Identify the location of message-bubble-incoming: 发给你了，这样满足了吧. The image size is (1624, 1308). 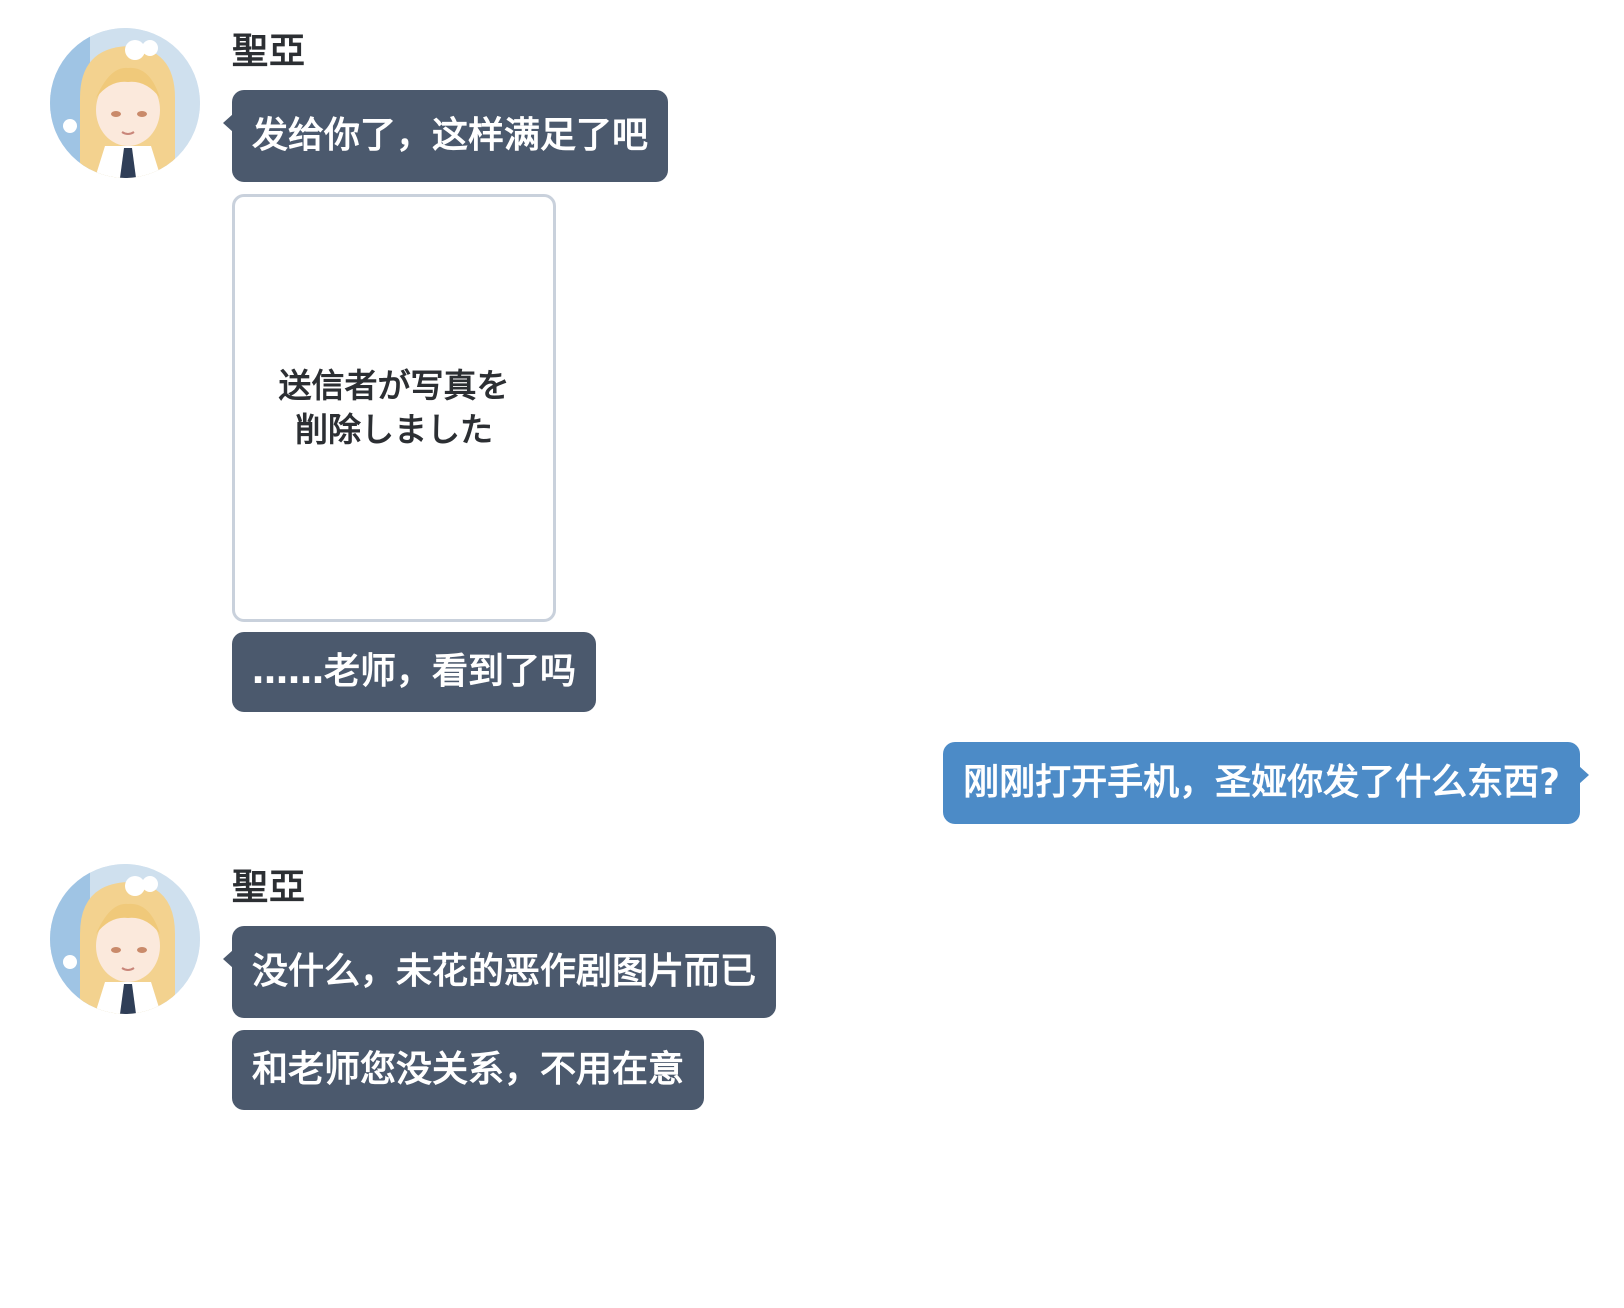
(445, 136).